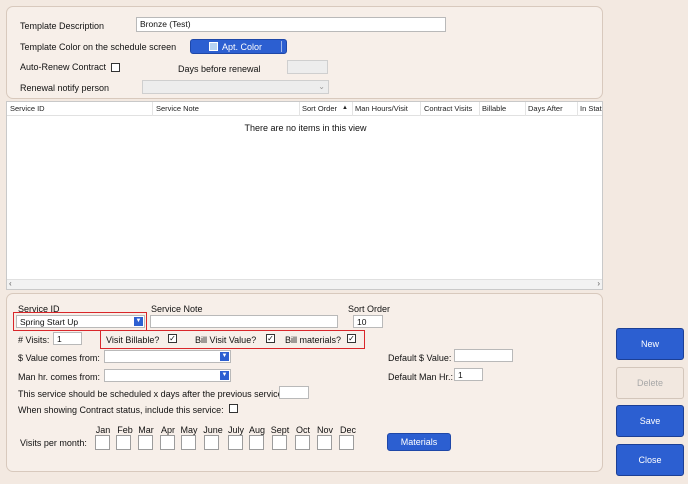 The image size is (688, 484). What do you see at coordinates (270, 338) in the screenshot?
I see `bill-visit-value-checkbox: ✓` at bounding box center [270, 338].